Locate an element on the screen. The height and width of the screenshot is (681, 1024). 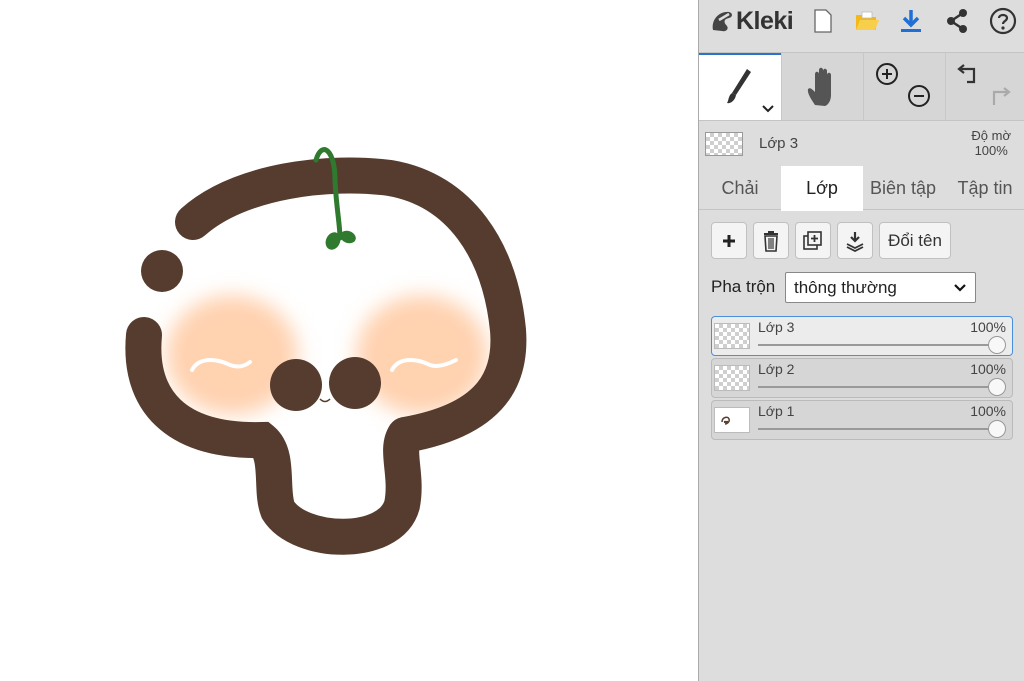
layer-preview-image is located at coordinates (725, 420).